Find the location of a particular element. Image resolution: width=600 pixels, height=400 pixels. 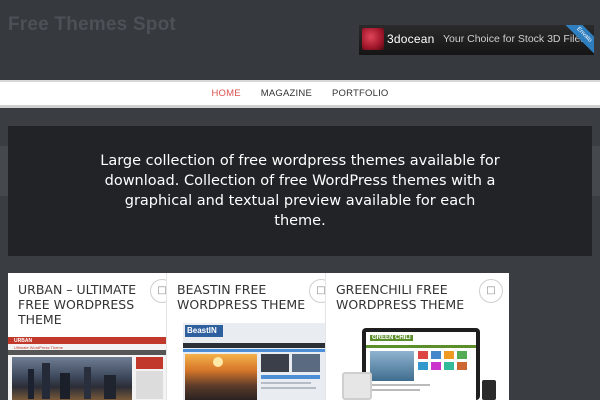

site-title: Free Themes Spot is located at coordinates (92, 25).